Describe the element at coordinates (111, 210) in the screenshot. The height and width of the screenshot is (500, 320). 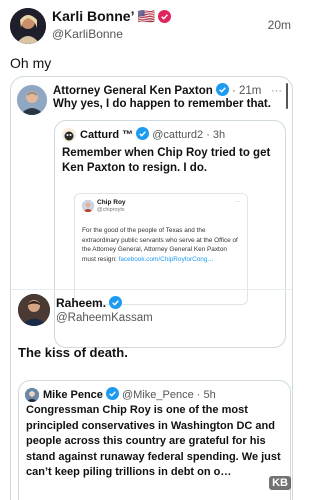
I see `chip-roy-handle: @chiproytx` at that location.